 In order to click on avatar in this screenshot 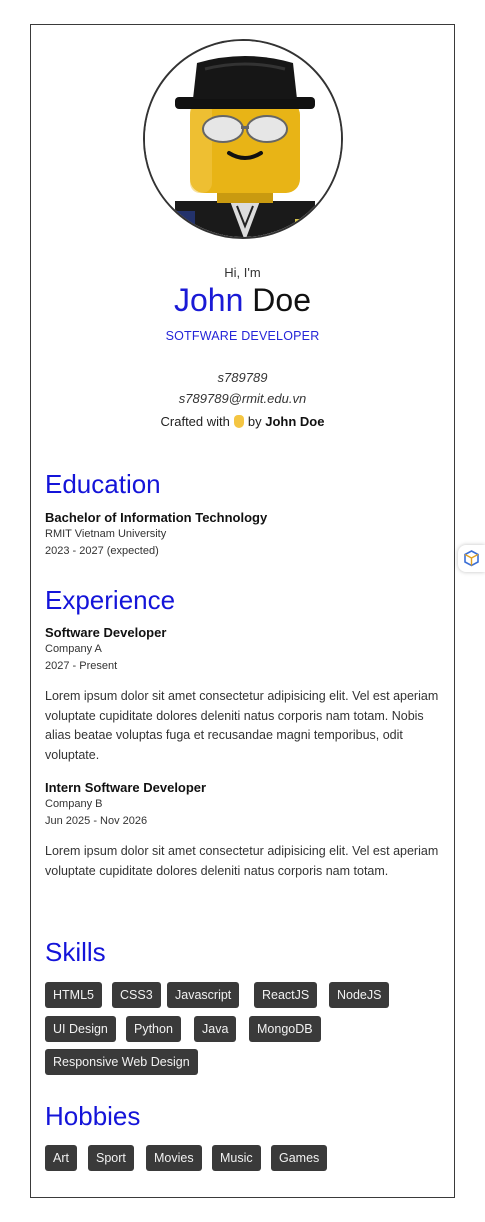, I will do `click(243, 139)`.